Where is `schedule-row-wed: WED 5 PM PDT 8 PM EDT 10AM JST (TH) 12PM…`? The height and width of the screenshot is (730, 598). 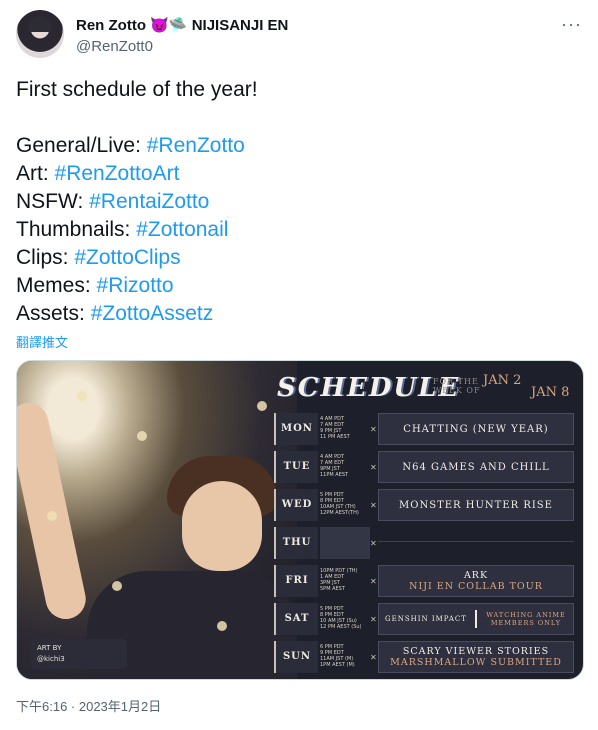 schedule-row-wed: WED 5 PM PDT 8 PM EDT 10AM JST (TH) 12PM… is located at coordinates (428, 505).